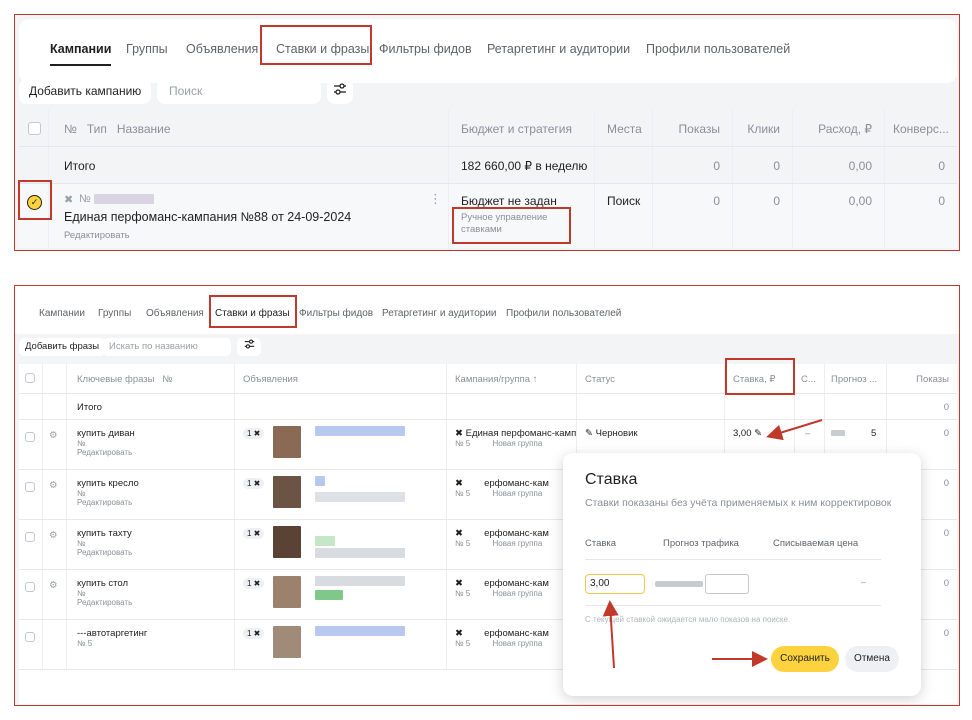 The image size is (972, 720). What do you see at coordinates (114, 313) in the screenshot?
I see `tab2-groups: Группы` at bounding box center [114, 313].